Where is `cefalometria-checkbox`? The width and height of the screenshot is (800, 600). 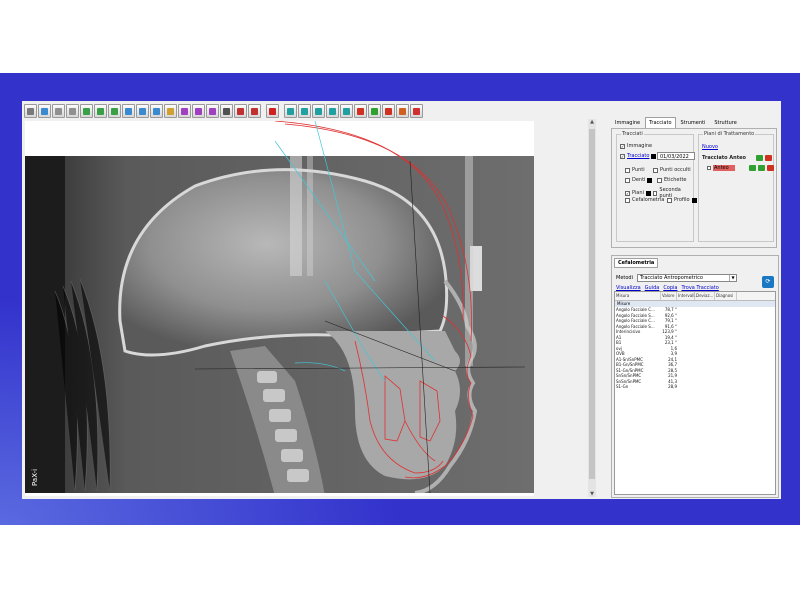 cefalometria-checkbox is located at coordinates (627, 200).